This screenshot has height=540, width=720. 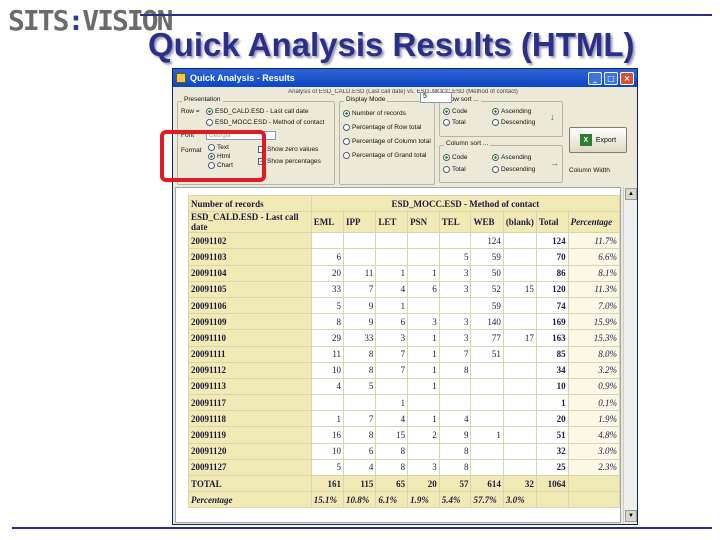 What do you see at coordinates (455, 157) in the screenshot?
I see `col-sort-code-radio: Code` at bounding box center [455, 157].